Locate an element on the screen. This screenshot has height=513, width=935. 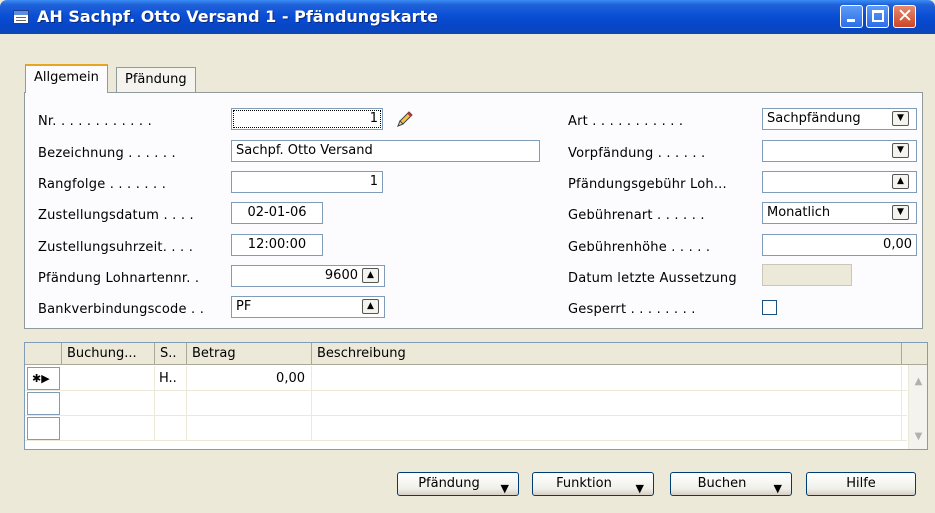
label-bezeichnung: Bezeichnung . . . . . . is located at coordinates (107, 153).